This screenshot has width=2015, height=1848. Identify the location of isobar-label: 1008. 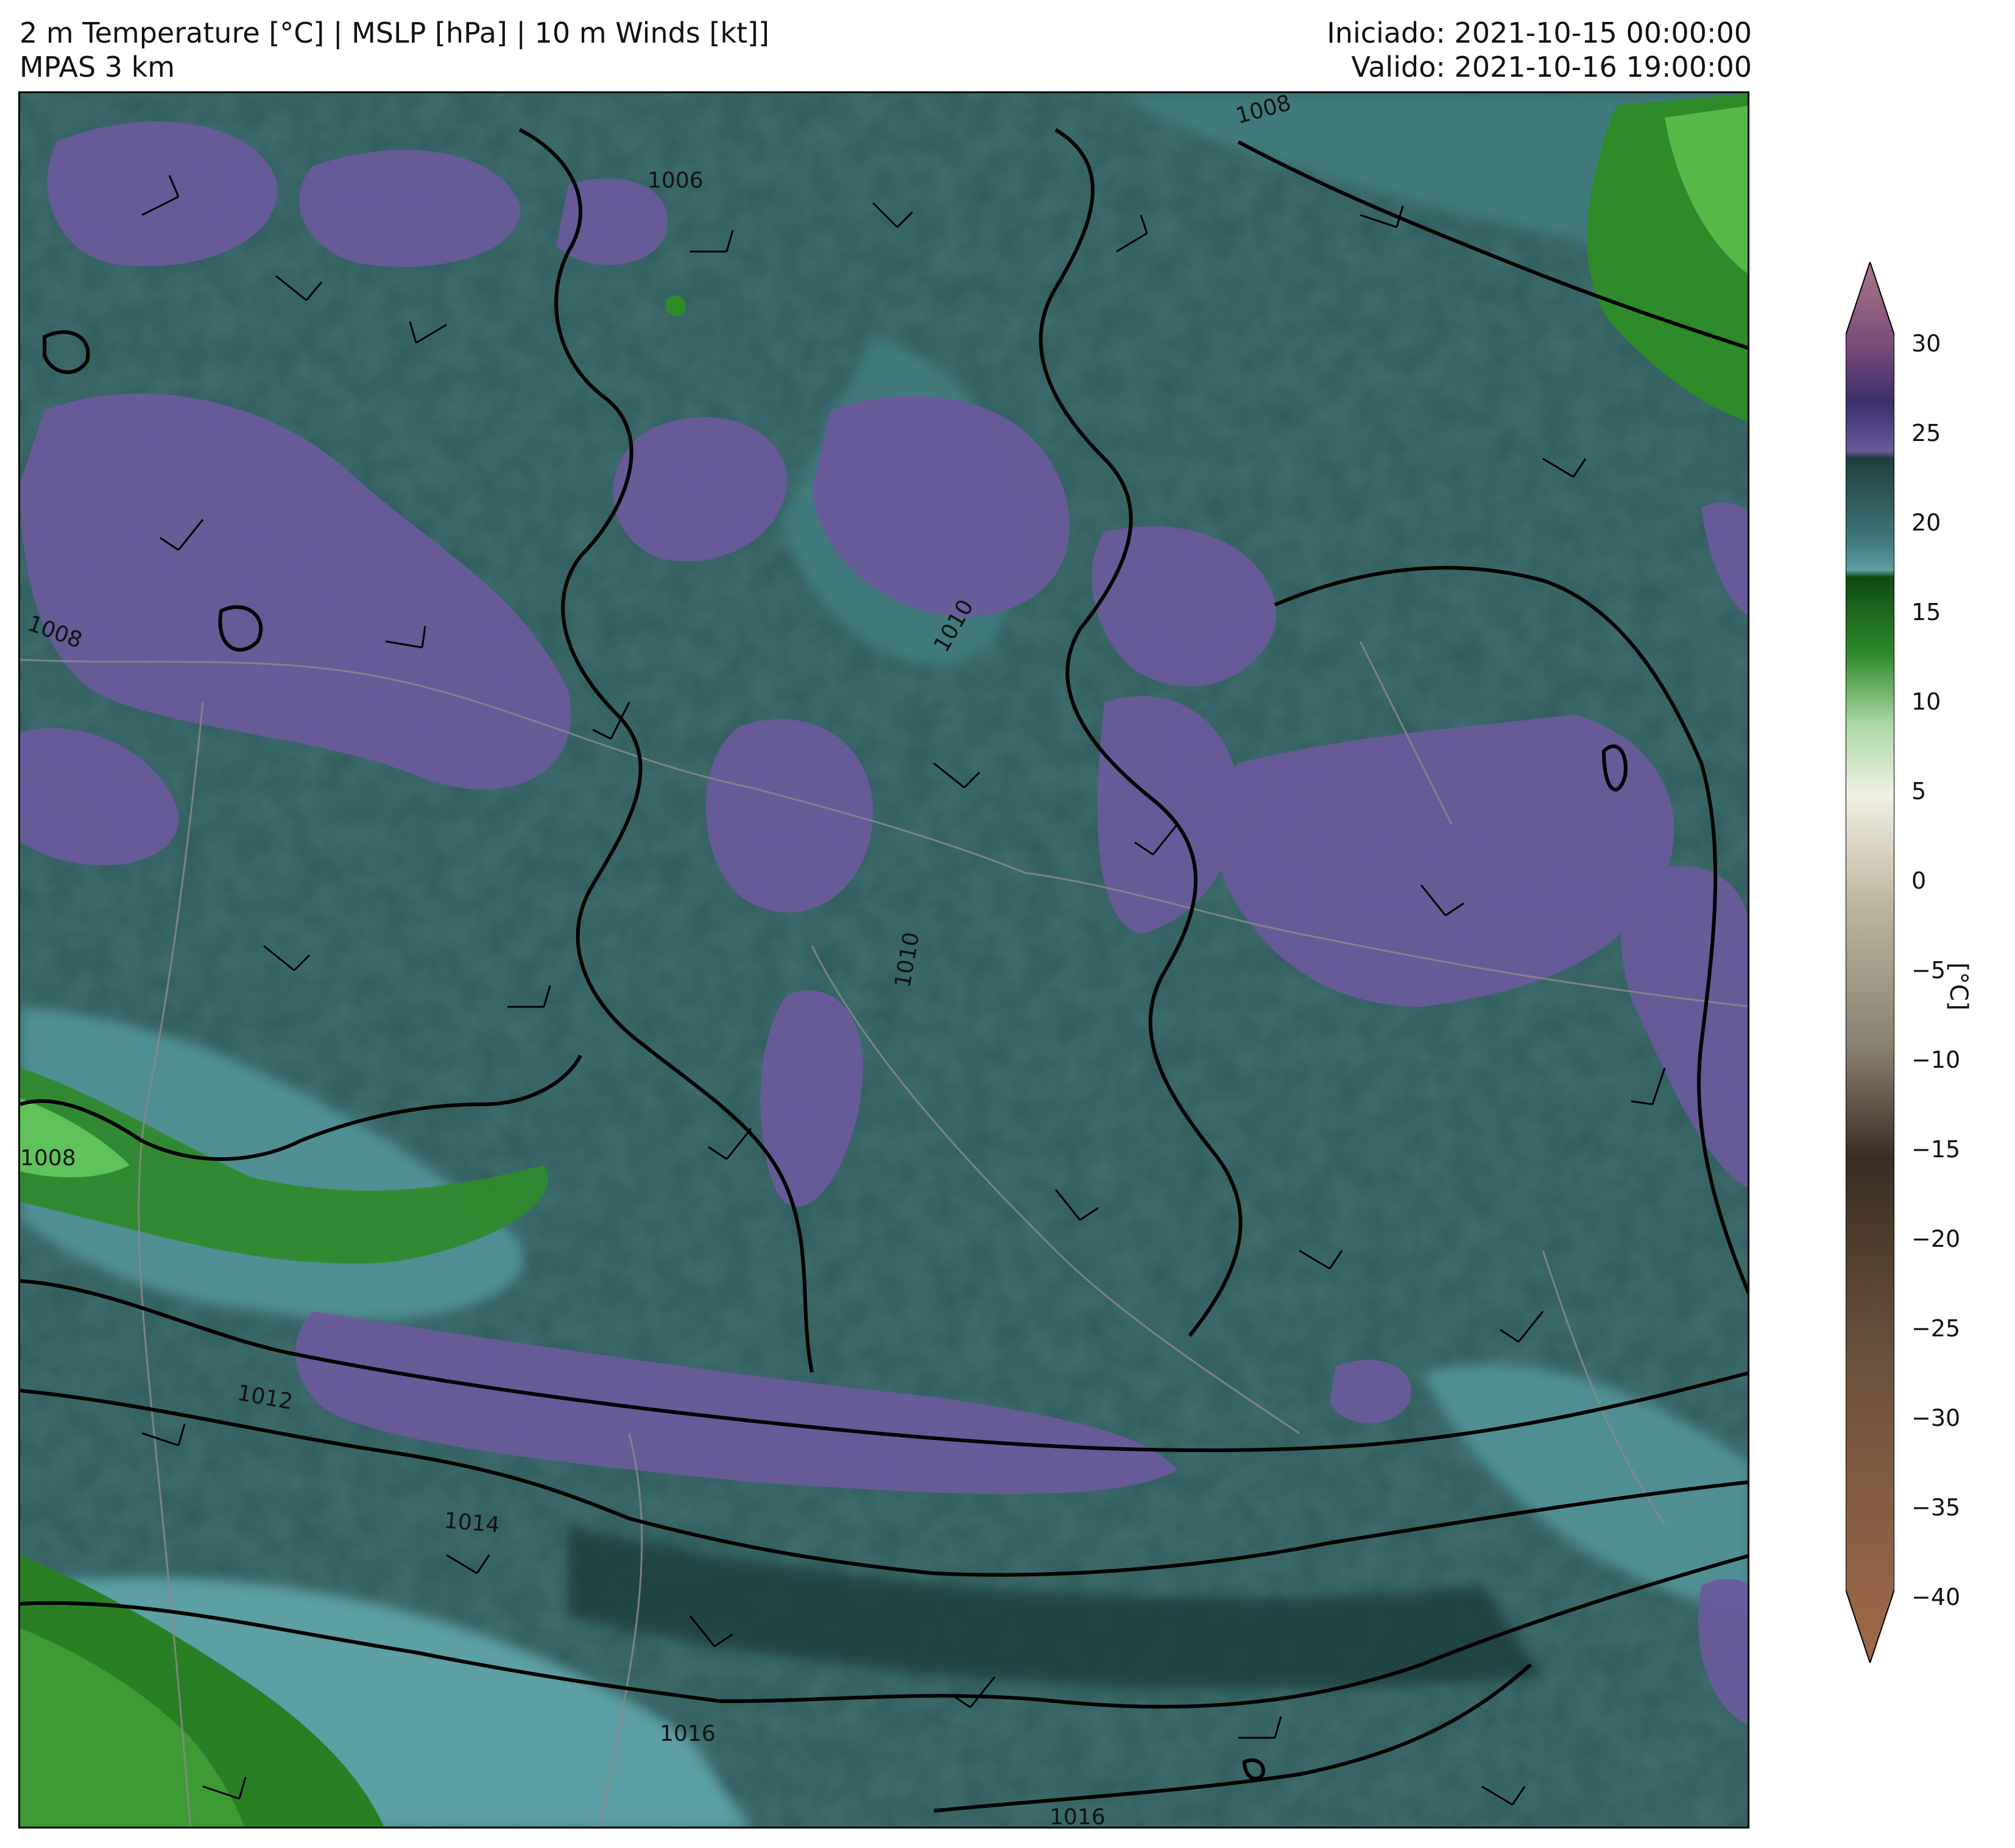
(48, 1158).